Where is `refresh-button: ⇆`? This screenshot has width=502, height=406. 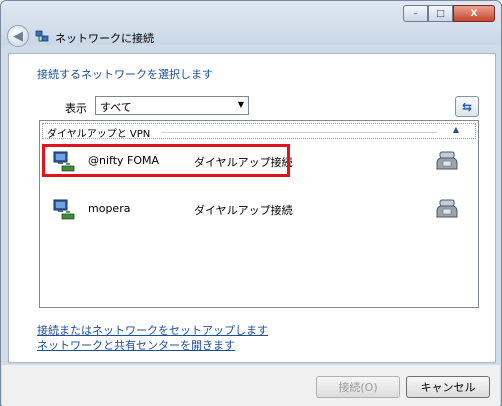
refresh-button: ⇆ is located at coordinates (467, 106).